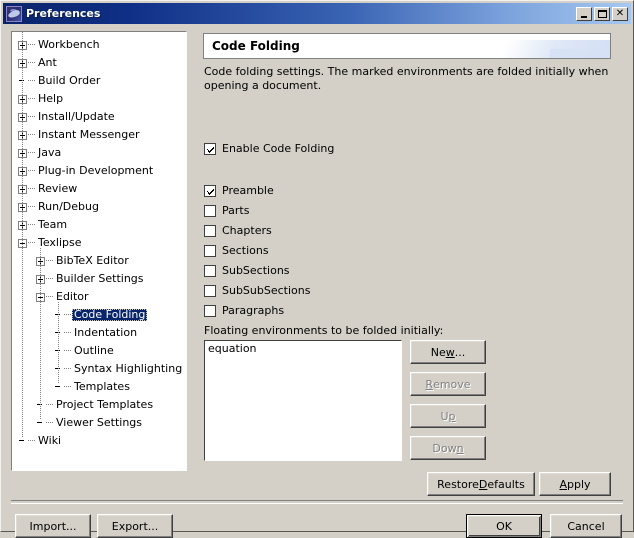 This screenshot has width=634, height=538. I want to click on tree-item-code-folding: Code Folding, so click(99, 315).